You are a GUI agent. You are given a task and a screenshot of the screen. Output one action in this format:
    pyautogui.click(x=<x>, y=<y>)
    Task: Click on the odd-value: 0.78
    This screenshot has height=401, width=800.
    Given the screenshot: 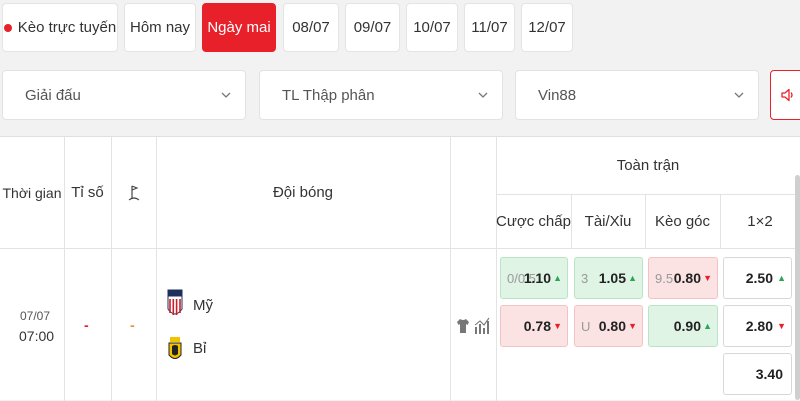 What is the action you would take?
    pyautogui.click(x=537, y=326)
    